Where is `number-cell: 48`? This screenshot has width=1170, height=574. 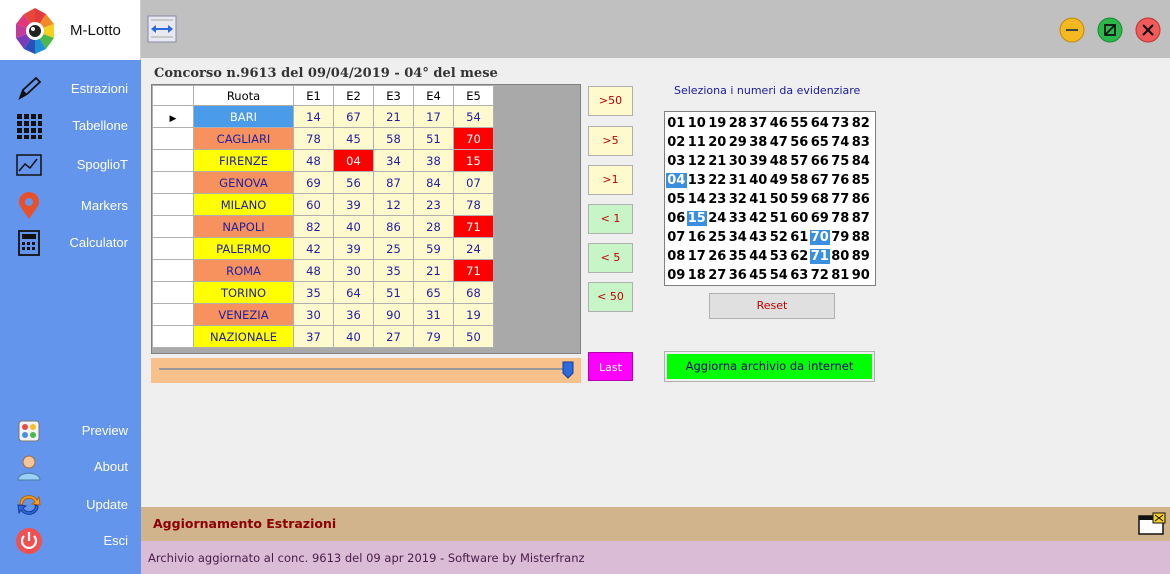 number-cell: 48 is located at coordinates (313, 160).